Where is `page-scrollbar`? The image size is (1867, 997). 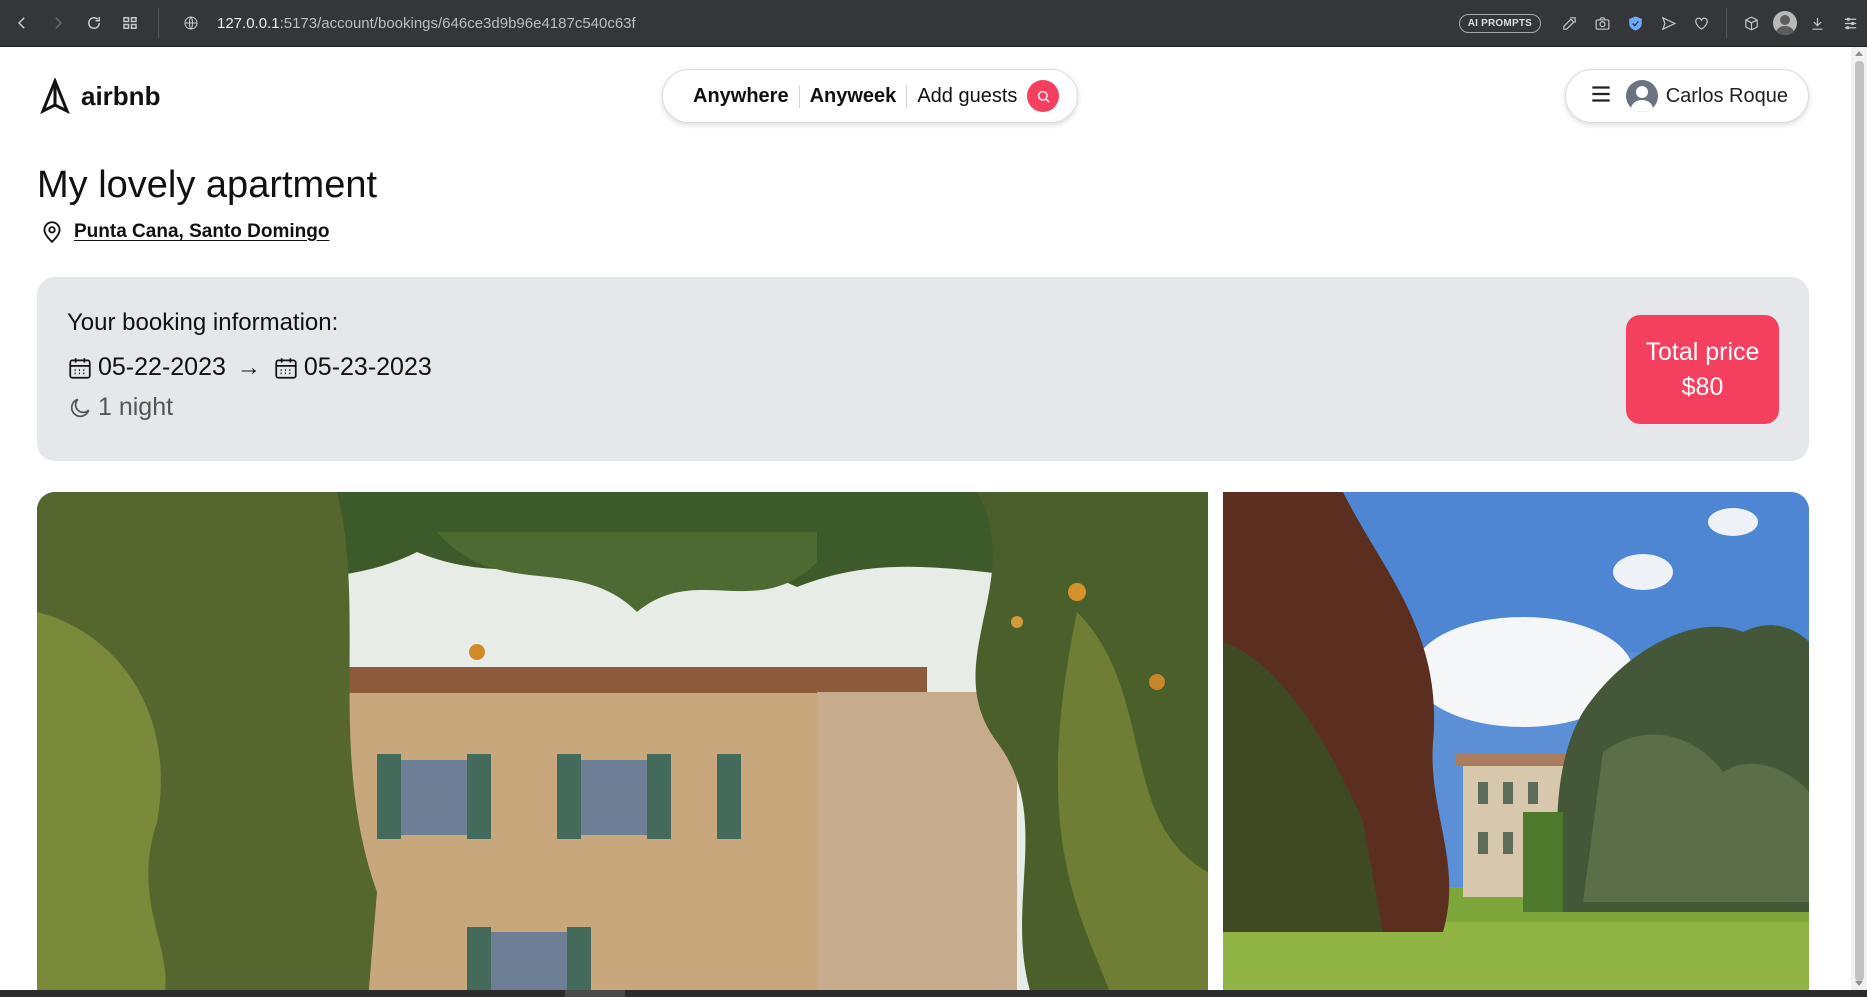
page-scrollbar is located at coordinates (1859, 518).